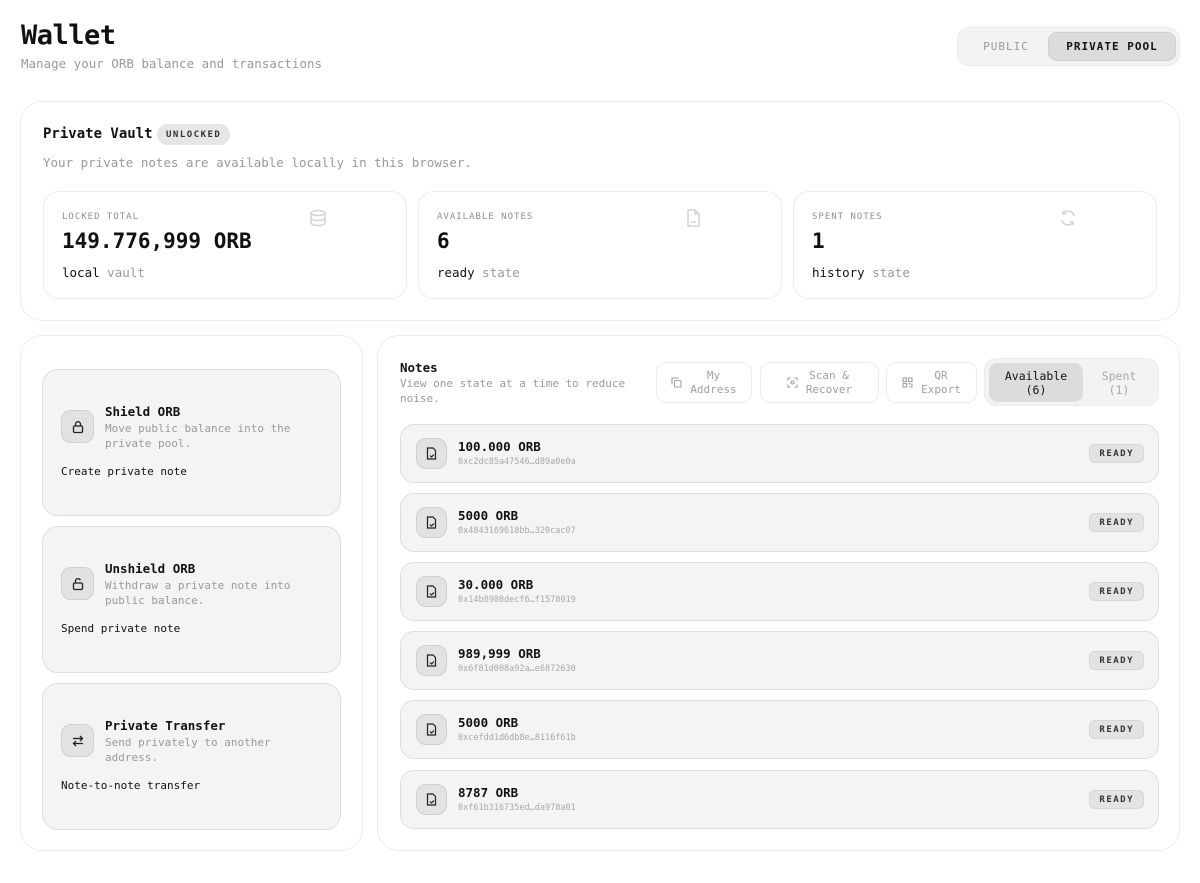 Image resolution: width=1200 pixels, height=883 pixels. What do you see at coordinates (131, 785) in the screenshot?
I see `action-foot: Note-to-note transfer` at bounding box center [131, 785].